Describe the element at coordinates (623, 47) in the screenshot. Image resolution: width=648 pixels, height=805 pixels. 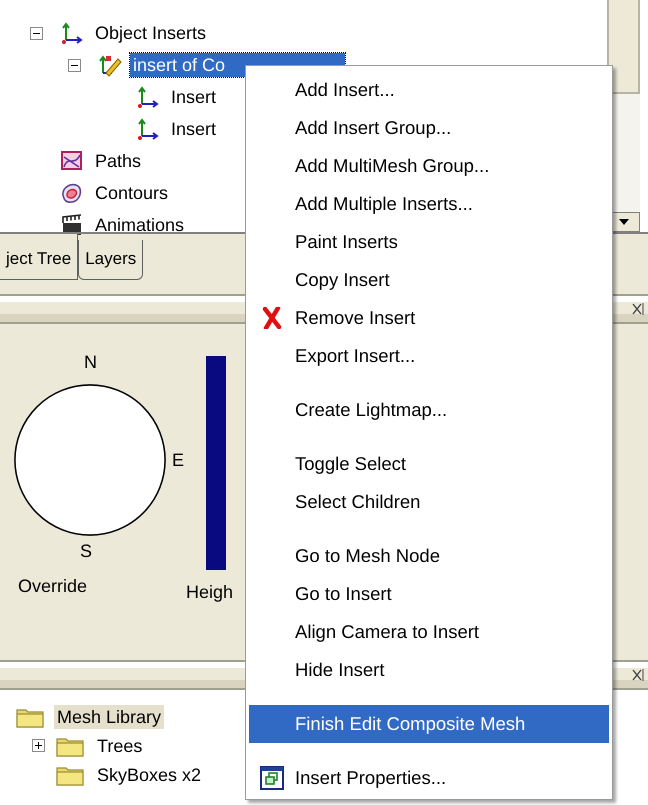
I see `scrollbar-thumb` at that location.